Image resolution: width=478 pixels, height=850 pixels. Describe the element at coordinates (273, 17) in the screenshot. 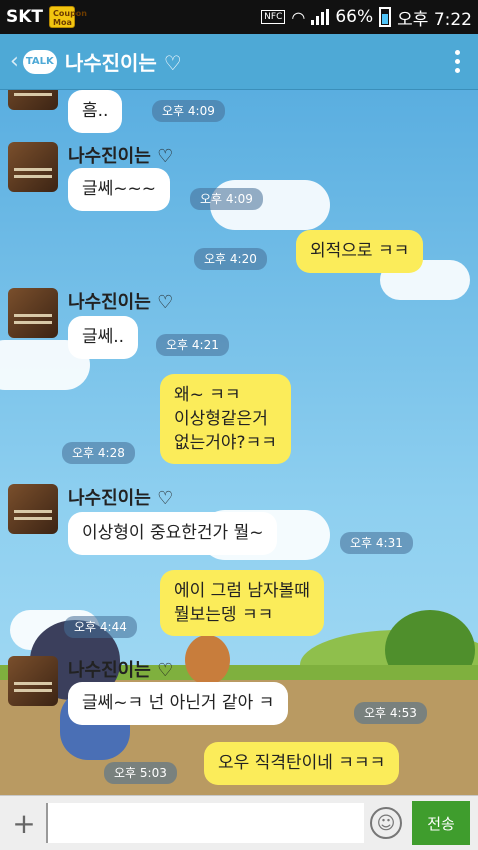

I see `nfc-icon: NFC` at that location.